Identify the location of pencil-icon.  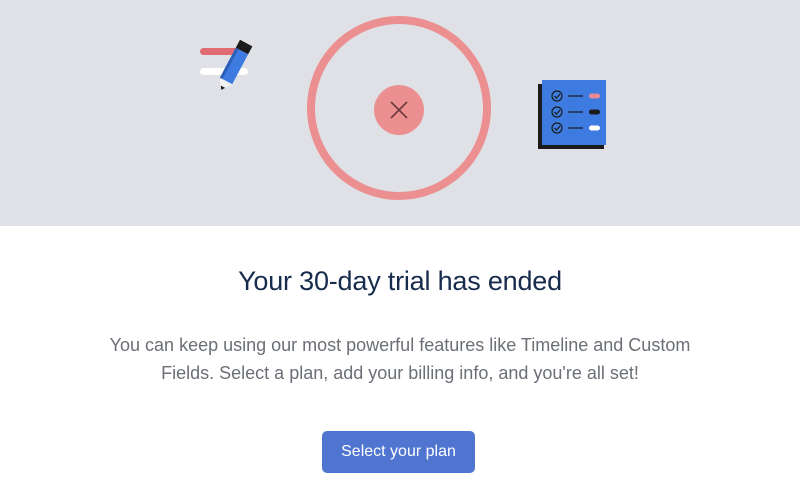
(226, 64).